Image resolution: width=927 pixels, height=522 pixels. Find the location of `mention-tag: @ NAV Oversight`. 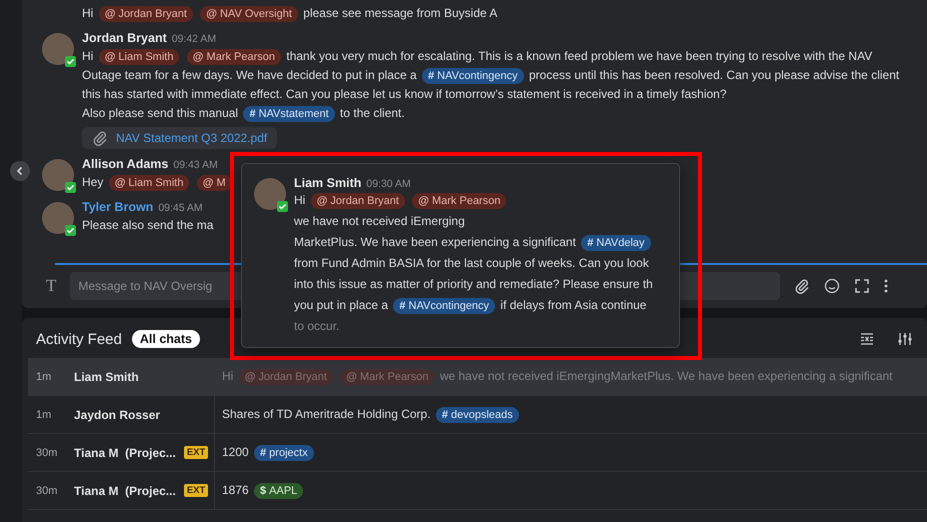

mention-tag: @ NAV Oversight is located at coordinates (249, 14).